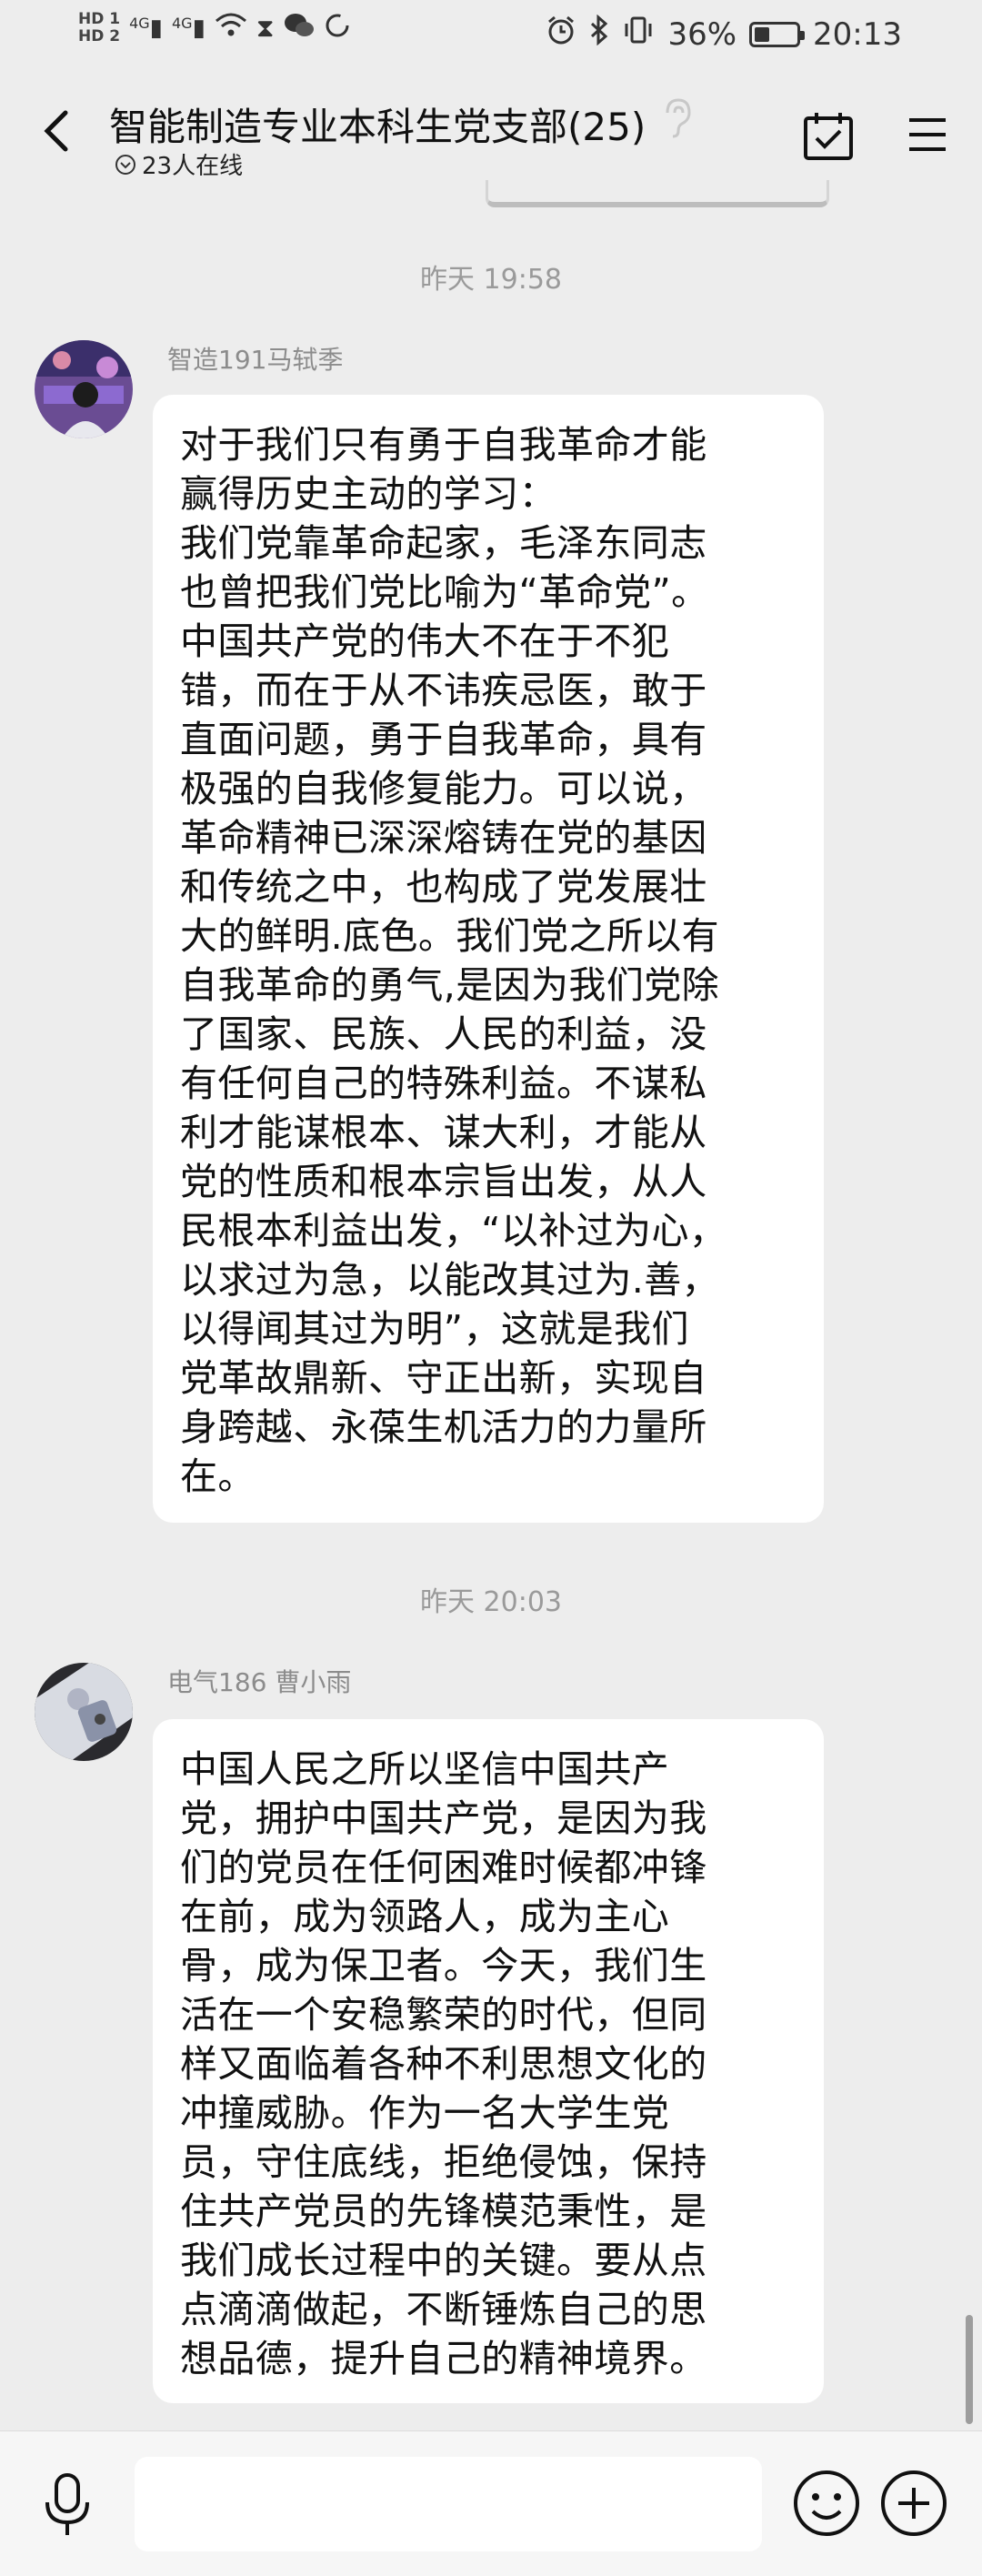 This screenshot has height=2576, width=982. I want to click on chat-header: 智能制造专业本科生党支部(25) 23人在线, so click(491, 132).